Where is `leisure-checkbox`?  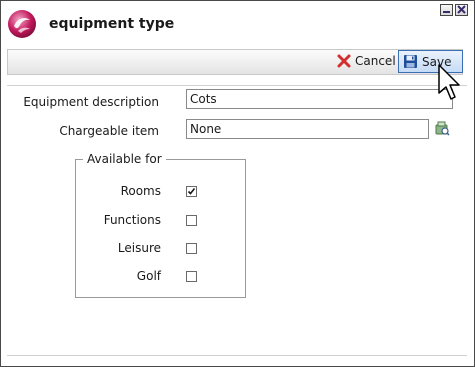 leisure-checkbox is located at coordinates (191, 248).